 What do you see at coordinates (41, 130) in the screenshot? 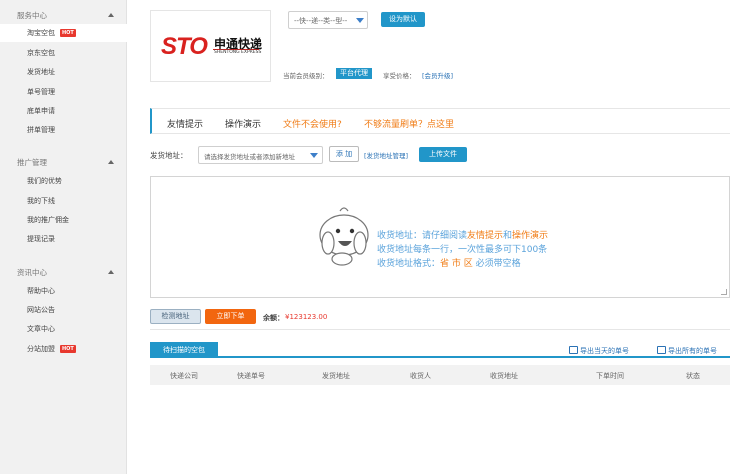
I see `sidebar-item-label: 拼单管理` at bounding box center [41, 130].